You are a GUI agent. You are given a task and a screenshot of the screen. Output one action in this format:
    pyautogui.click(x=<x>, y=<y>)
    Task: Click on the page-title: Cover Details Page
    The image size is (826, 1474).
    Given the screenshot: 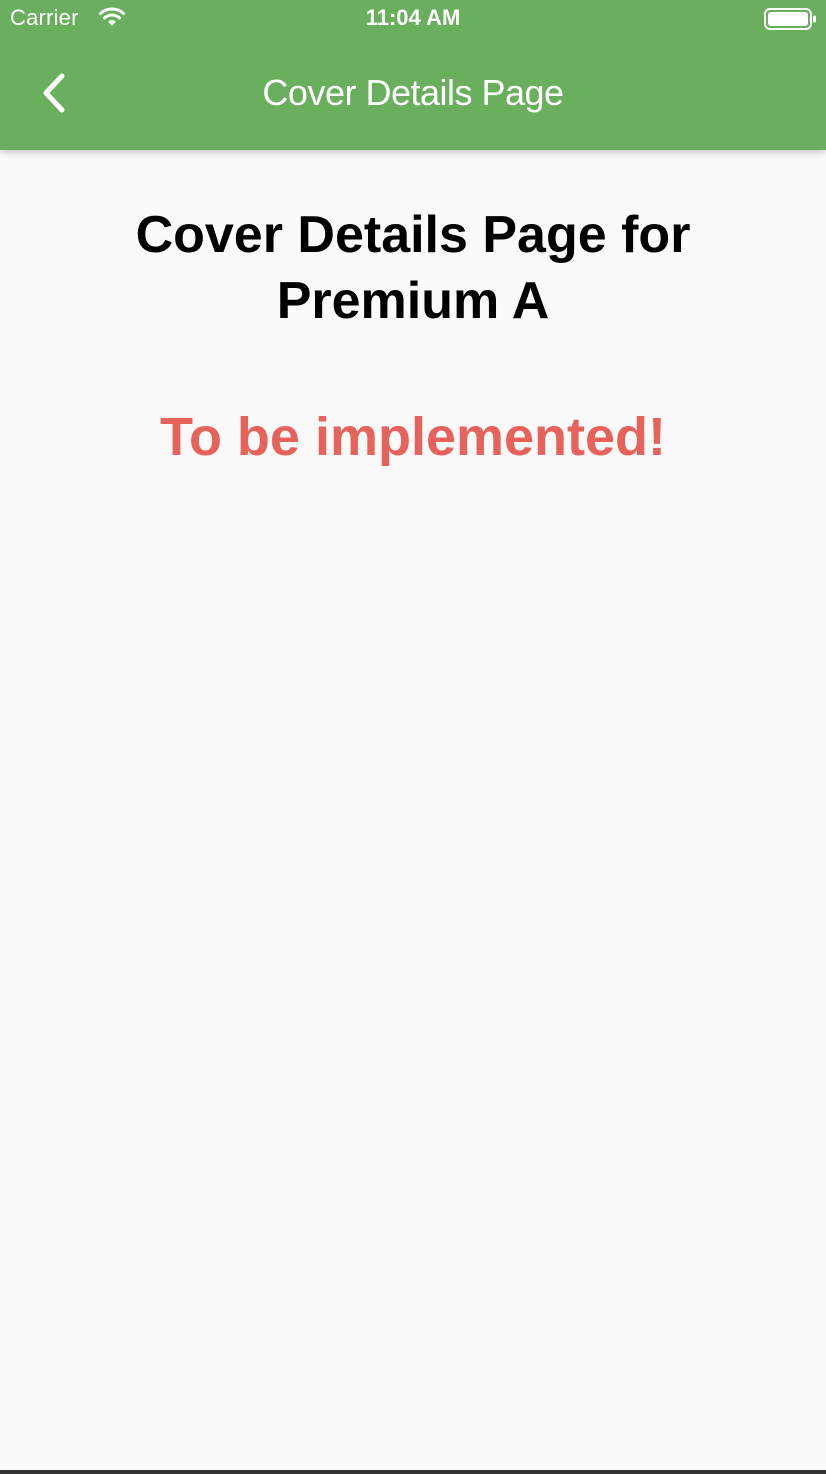 What is the action you would take?
    pyautogui.click(x=413, y=92)
    